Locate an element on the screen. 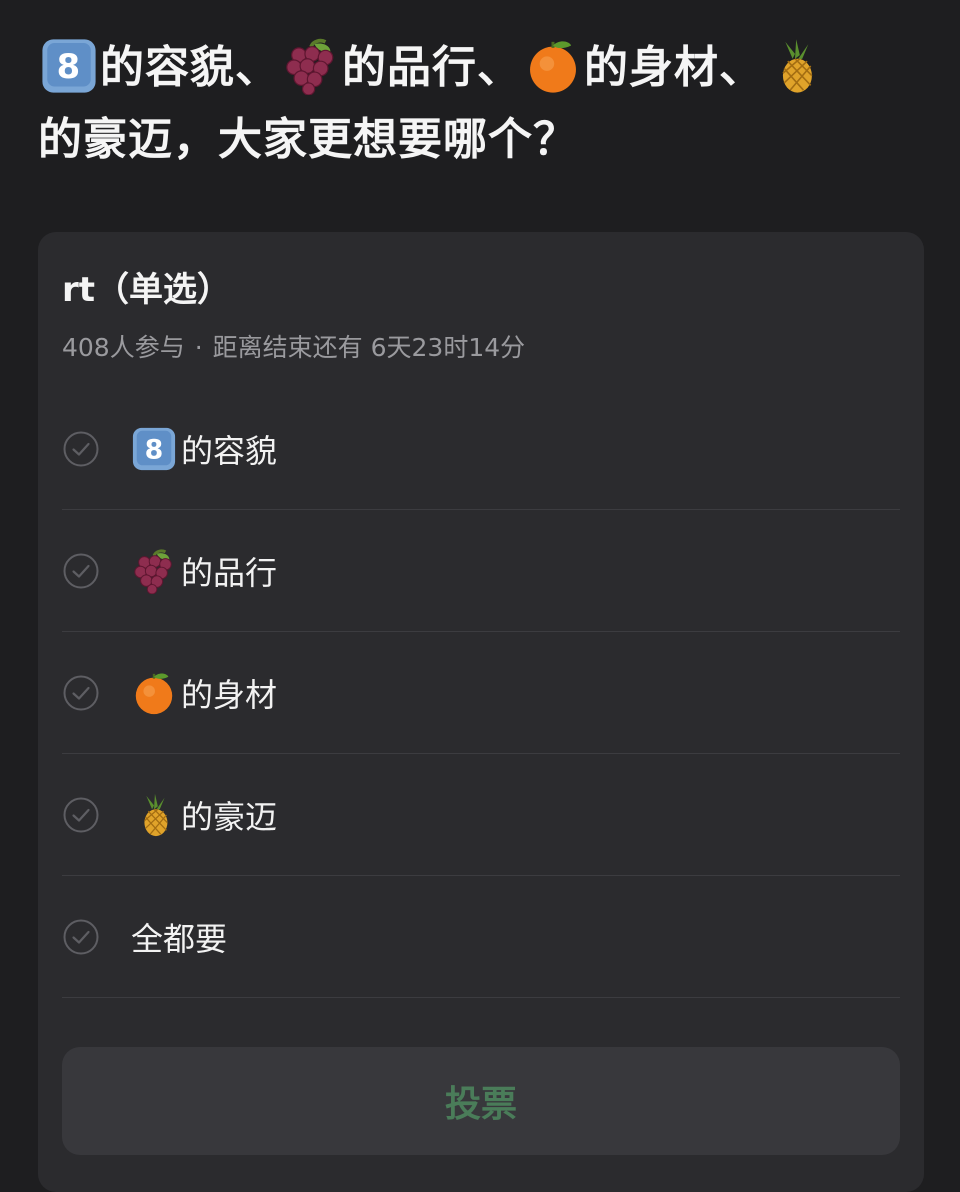 The height and width of the screenshot is (1192, 960). vote-button: 投票 is located at coordinates (481, 1101).